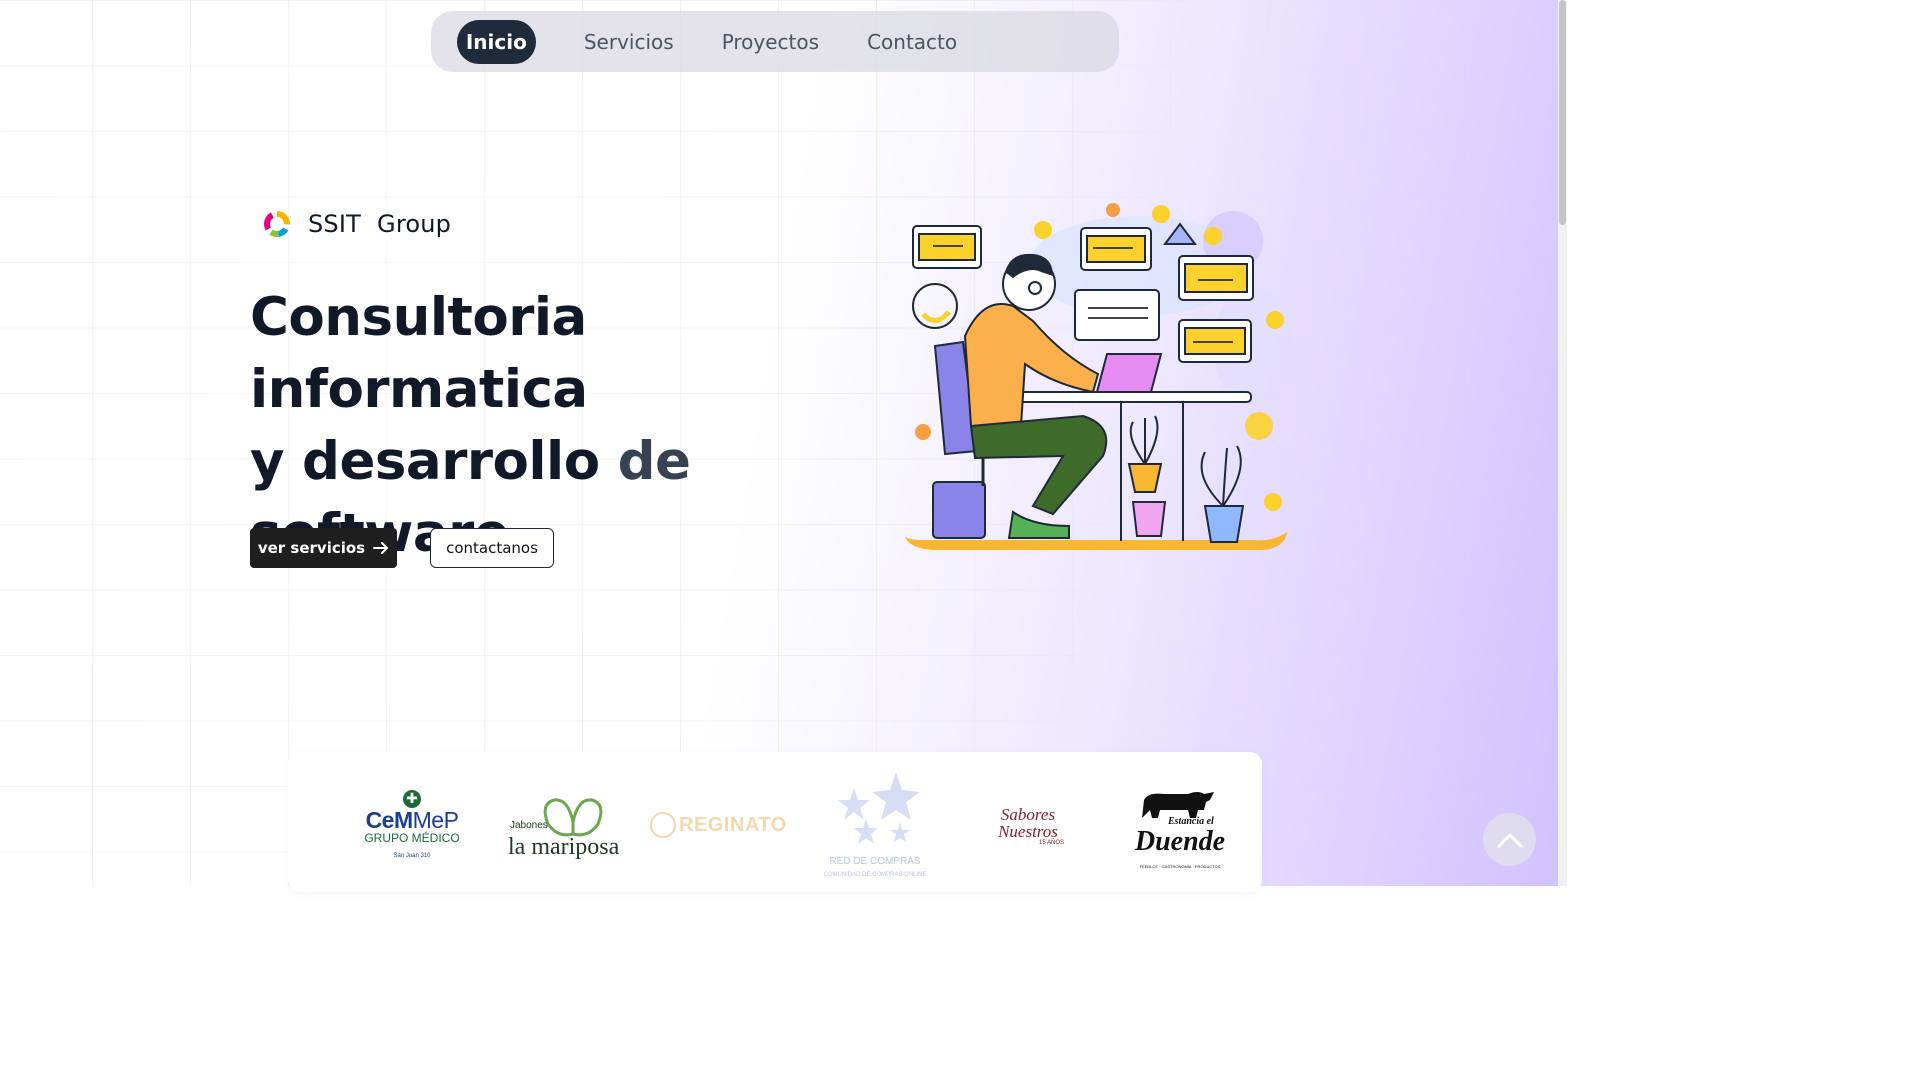  Describe the element at coordinates (412, 838) in the screenshot. I see `cemmep-subtitle: GRUPO MÉDICO` at that location.